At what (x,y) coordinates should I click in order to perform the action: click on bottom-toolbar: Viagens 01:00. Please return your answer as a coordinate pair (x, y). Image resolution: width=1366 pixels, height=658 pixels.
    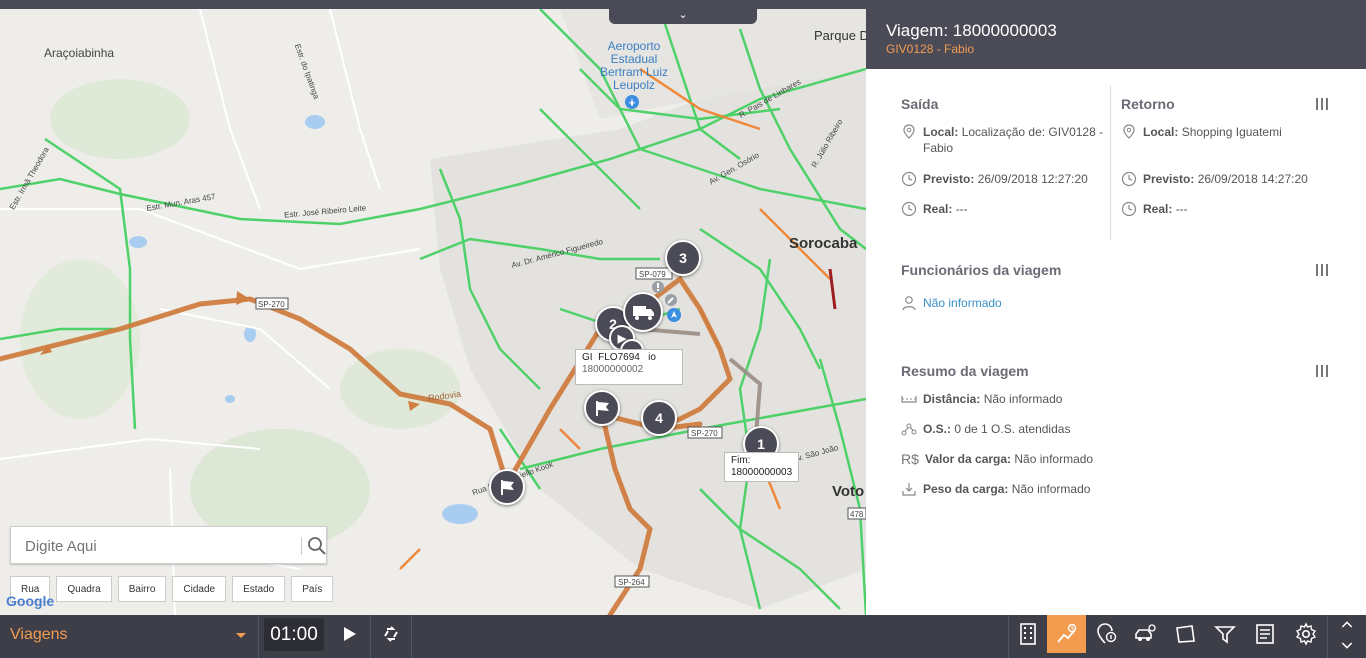
    Looking at the image, I should click on (683, 636).